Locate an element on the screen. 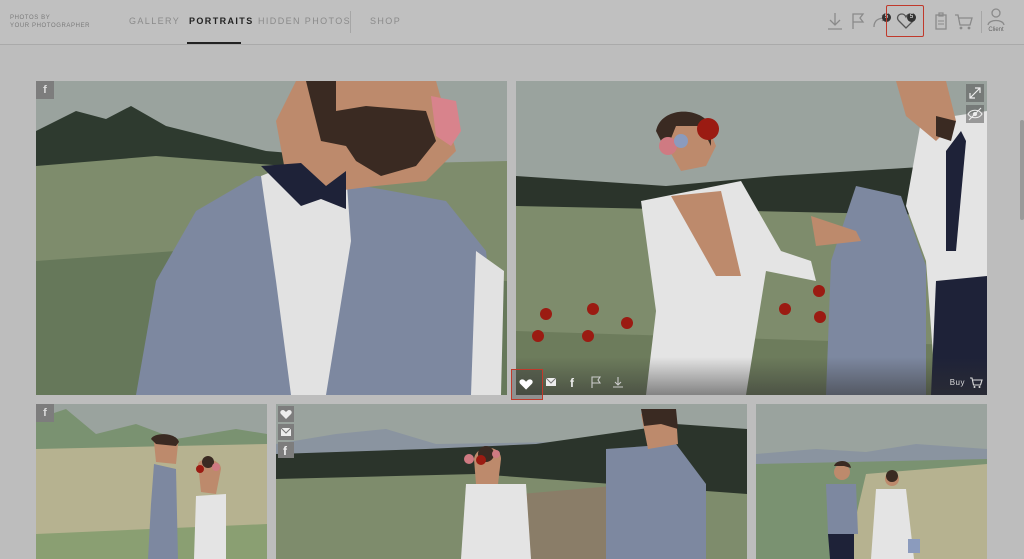  favorite-heart-button is located at coordinates (527, 384).